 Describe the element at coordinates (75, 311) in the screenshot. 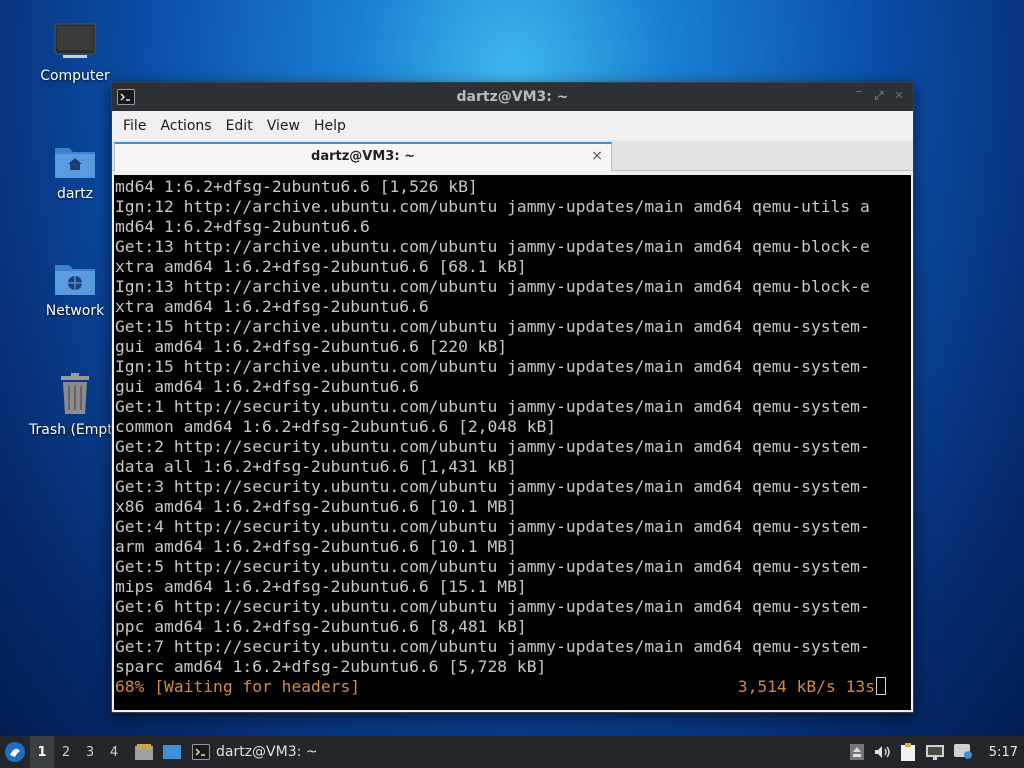

I see `desktop-icon-label: Network` at that location.